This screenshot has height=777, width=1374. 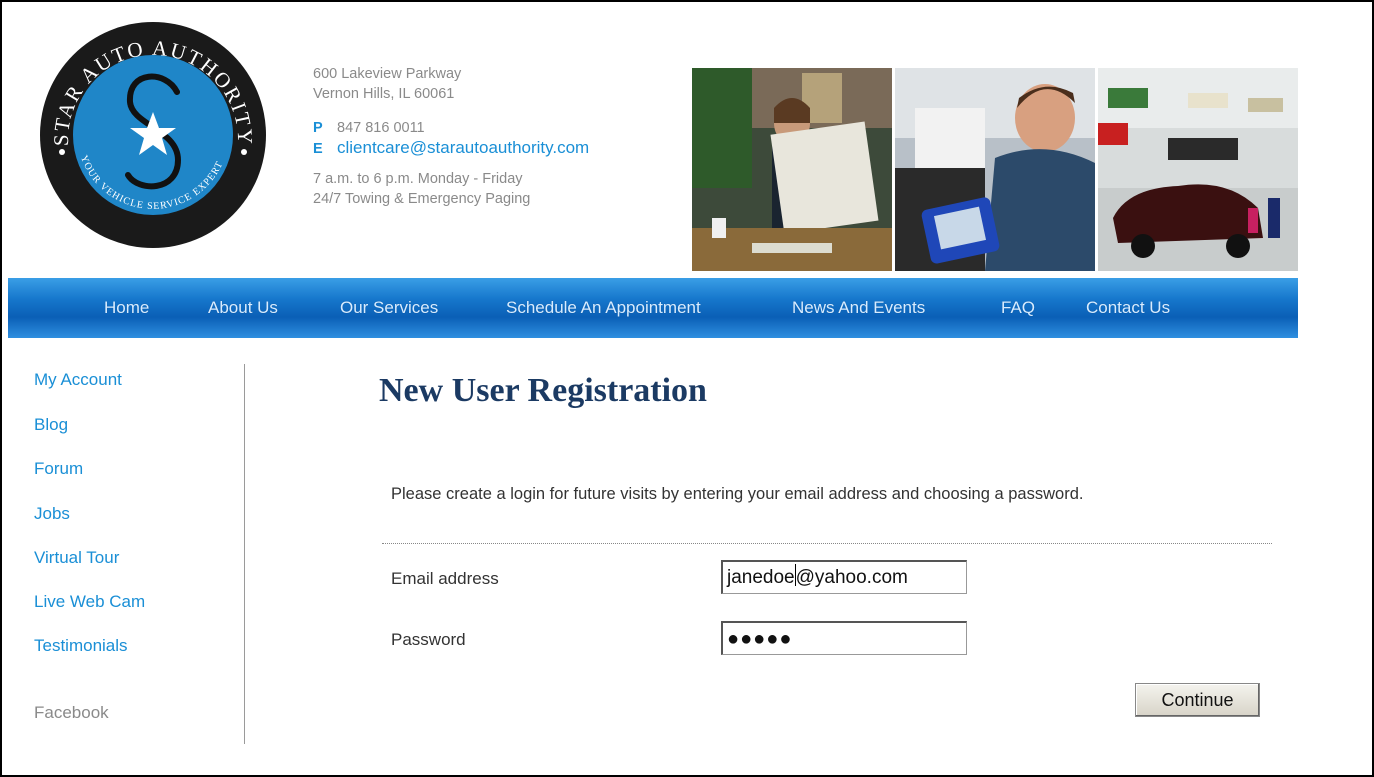 What do you see at coordinates (387, 74) in the screenshot?
I see `address-line-1: 600 Lakeview Parkway` at bounding box center [387, 74].